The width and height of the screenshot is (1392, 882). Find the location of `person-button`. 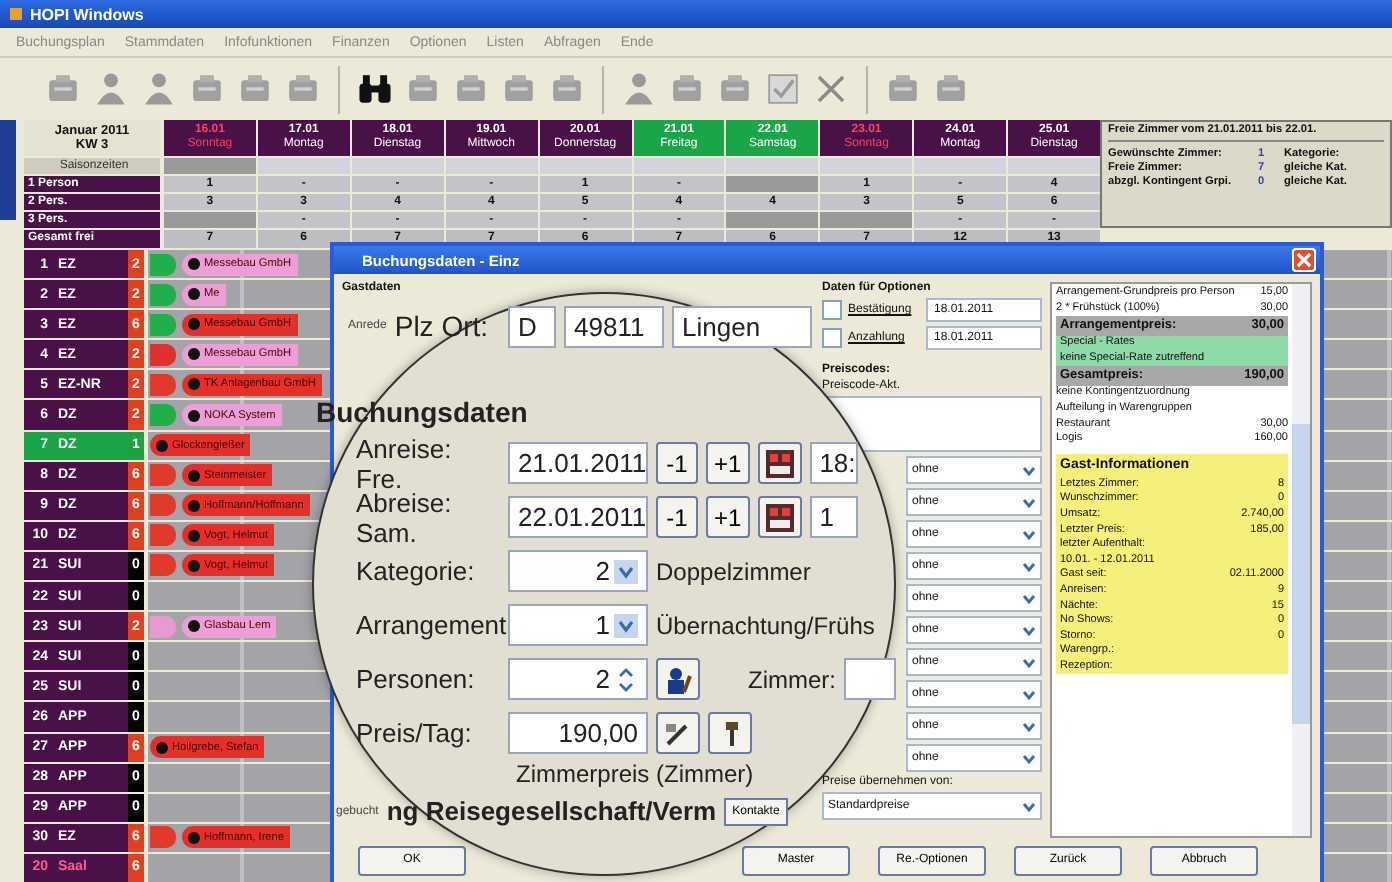

person-button is located at coordinates (678, 679).